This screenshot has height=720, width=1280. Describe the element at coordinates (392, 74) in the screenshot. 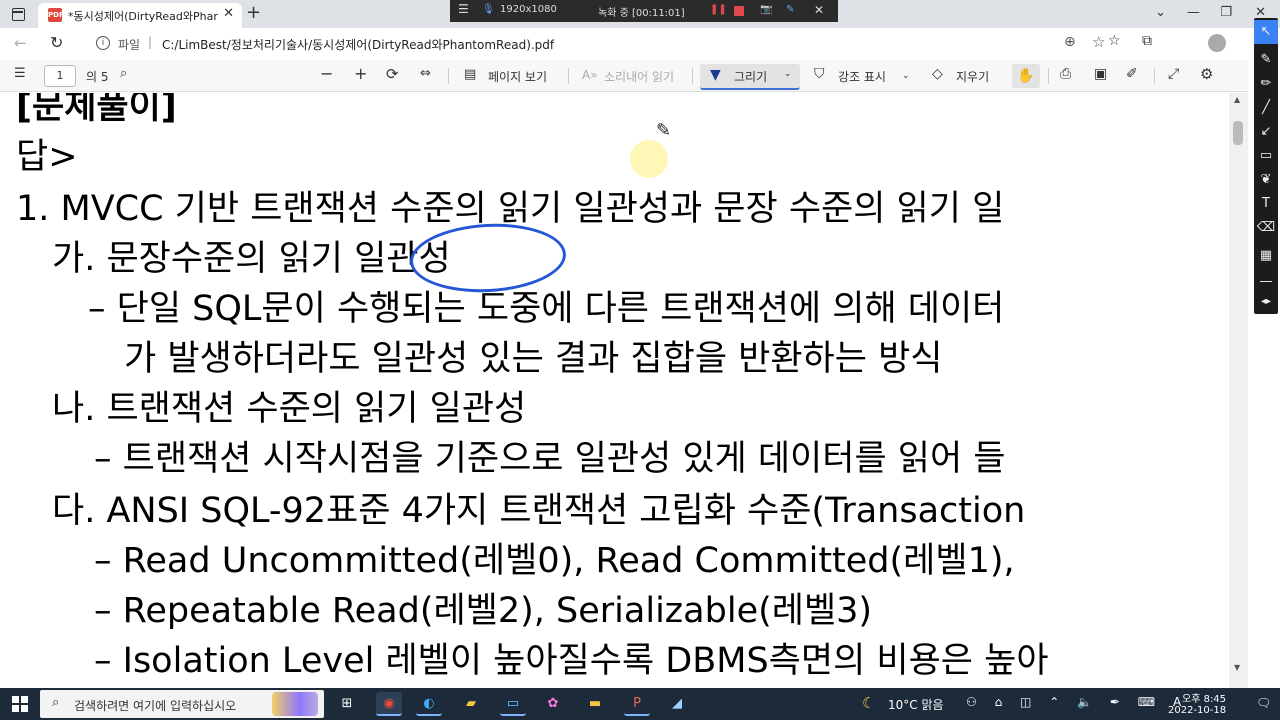

I see `rotate-icon: ⟳` at that location.